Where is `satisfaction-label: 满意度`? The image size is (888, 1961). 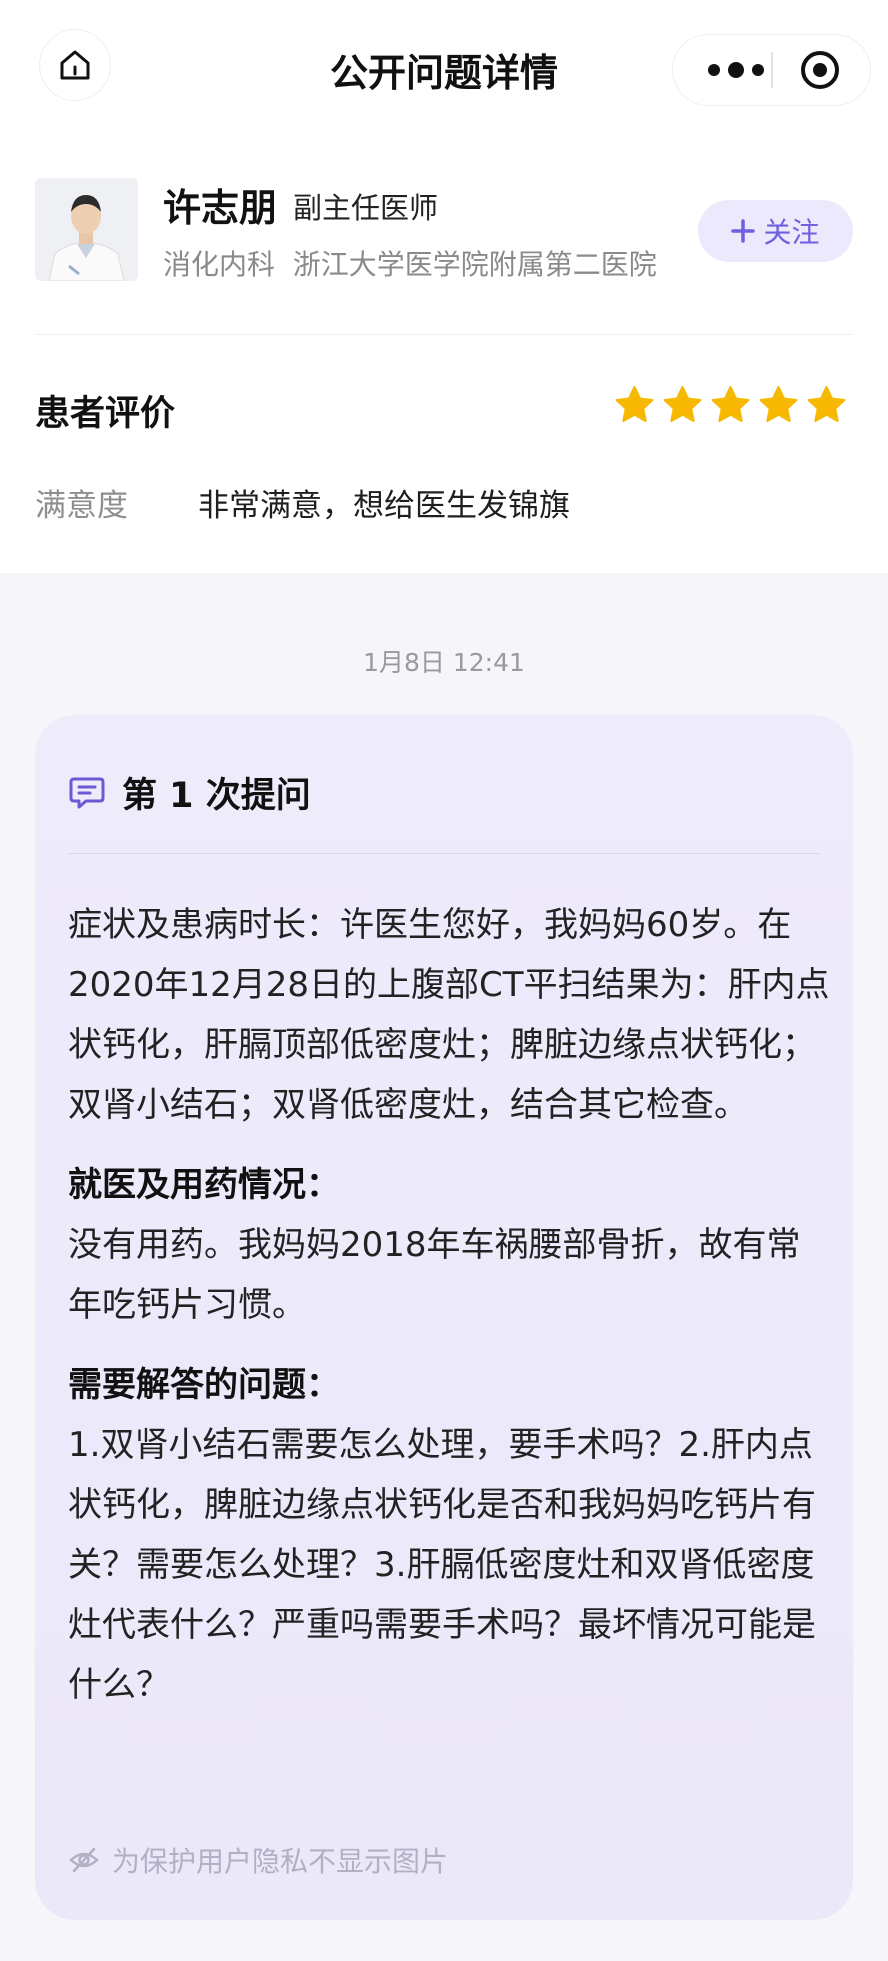
satisfaction-label: 满意度 is located at coordinates (81, 506).